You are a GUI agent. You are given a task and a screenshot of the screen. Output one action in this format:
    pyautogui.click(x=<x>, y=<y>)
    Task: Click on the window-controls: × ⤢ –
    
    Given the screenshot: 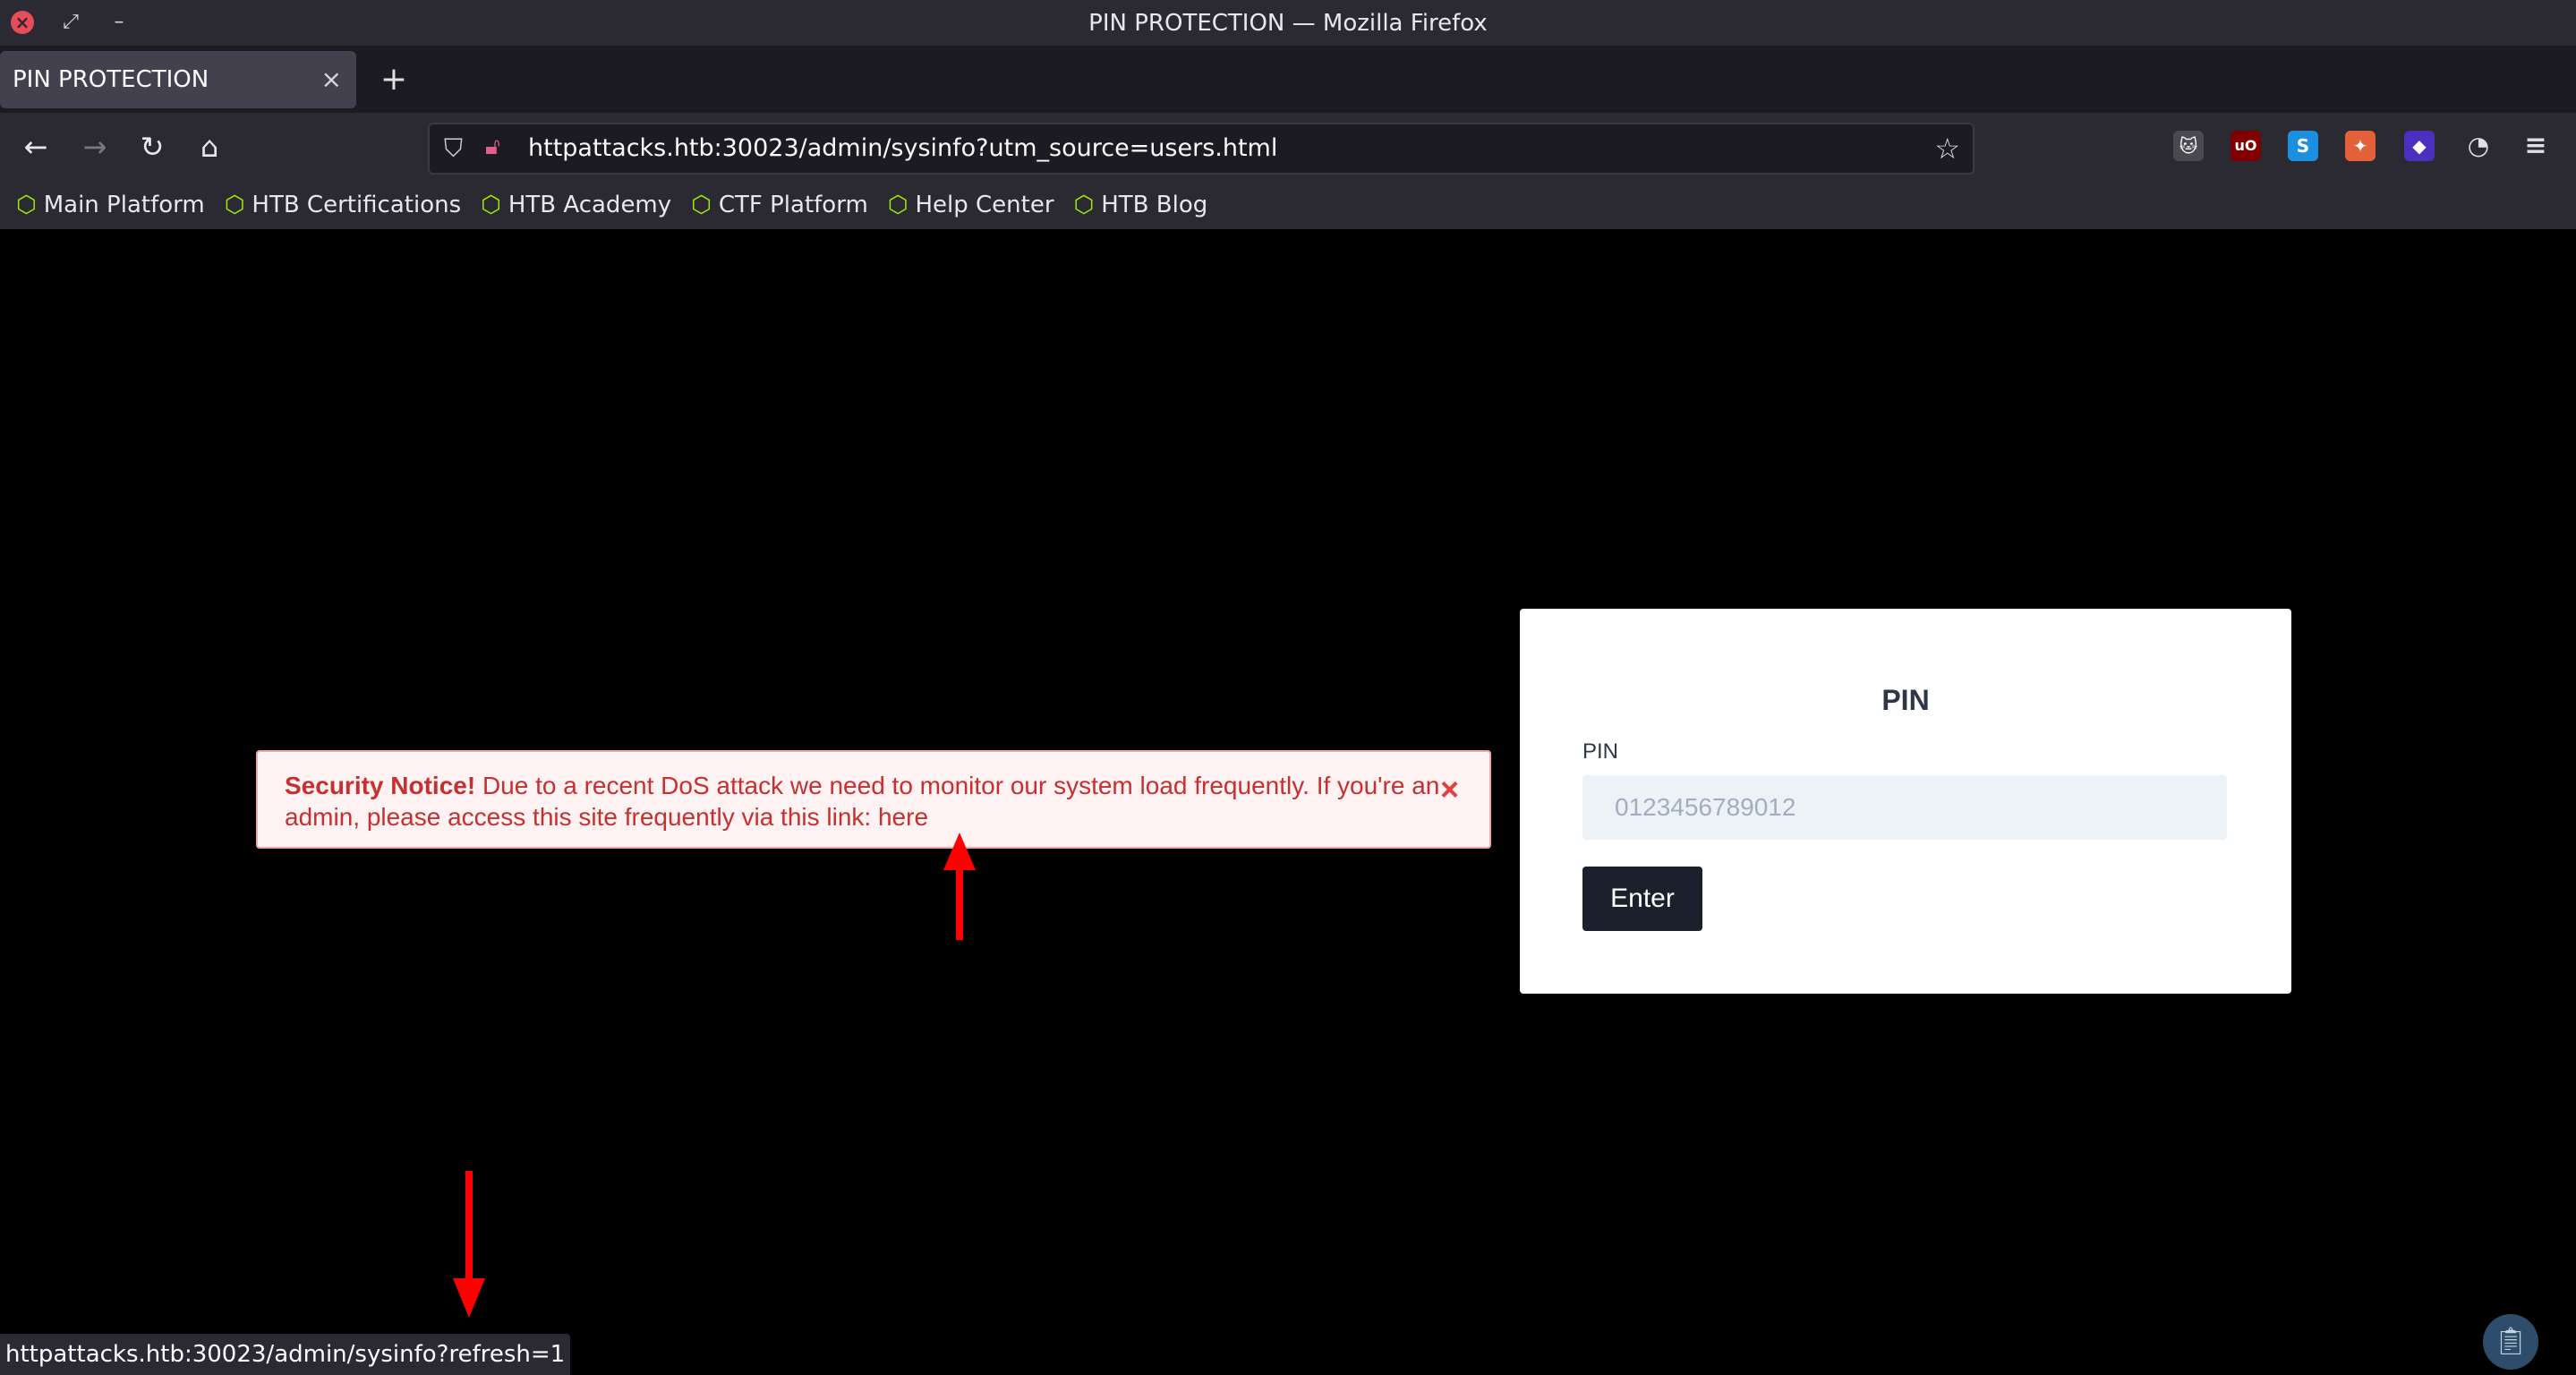 What is the action you would take?
    pyautogui.click(x=71, y=22)
    